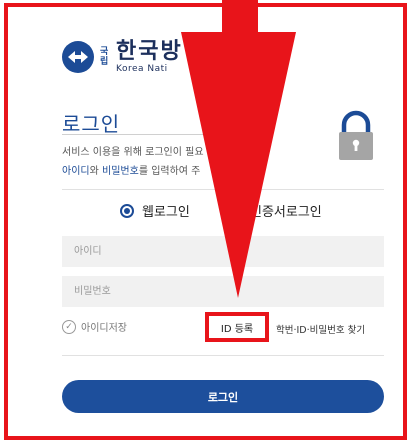 The height and width of the screenshot is (442, 419). I want to click on university-emblem-icon, so click(78, 57).